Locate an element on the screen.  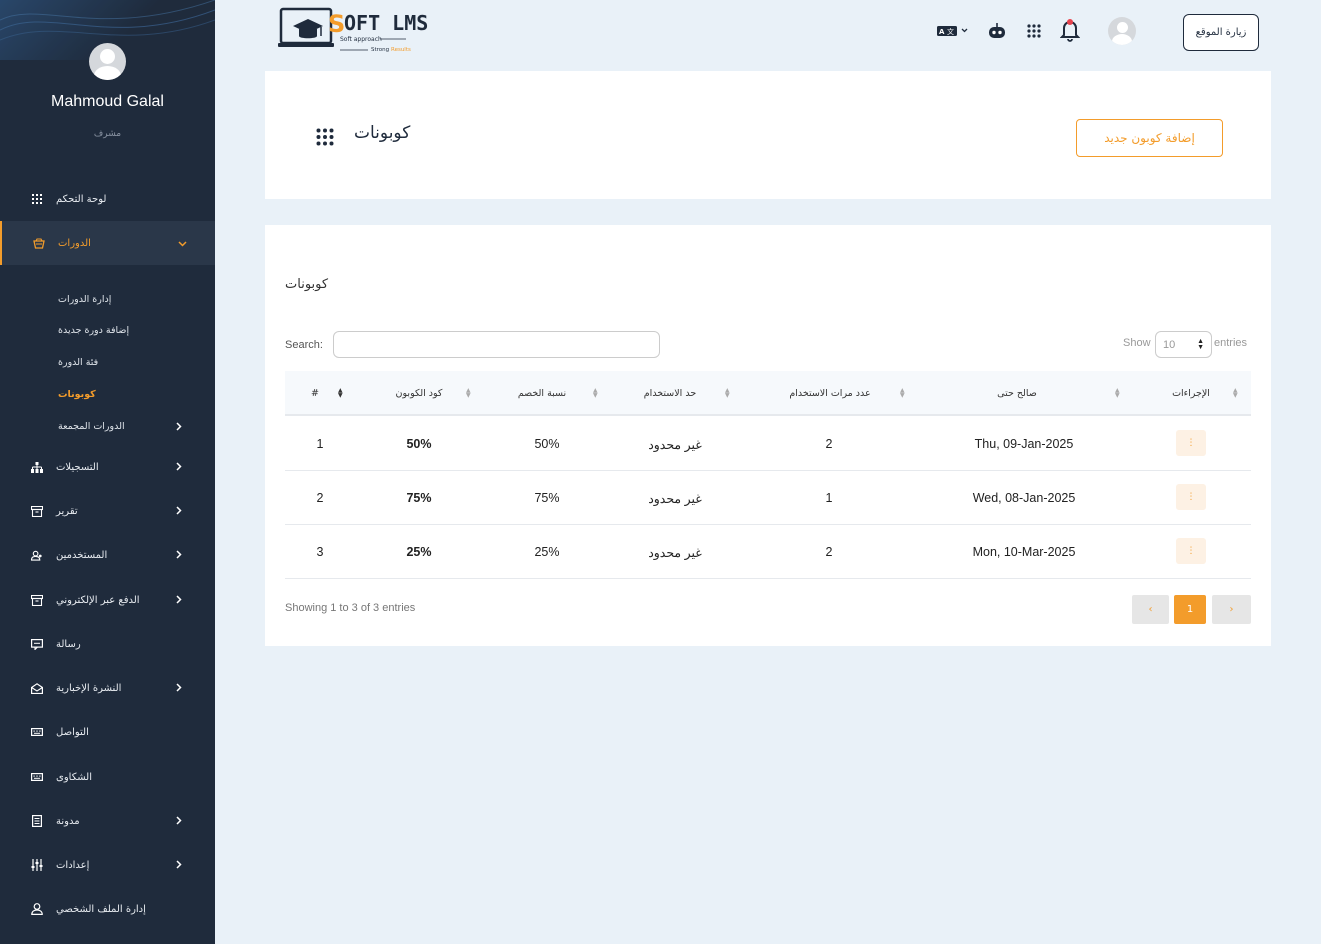
cell-number: 2 is located at coordinates (320, 498).